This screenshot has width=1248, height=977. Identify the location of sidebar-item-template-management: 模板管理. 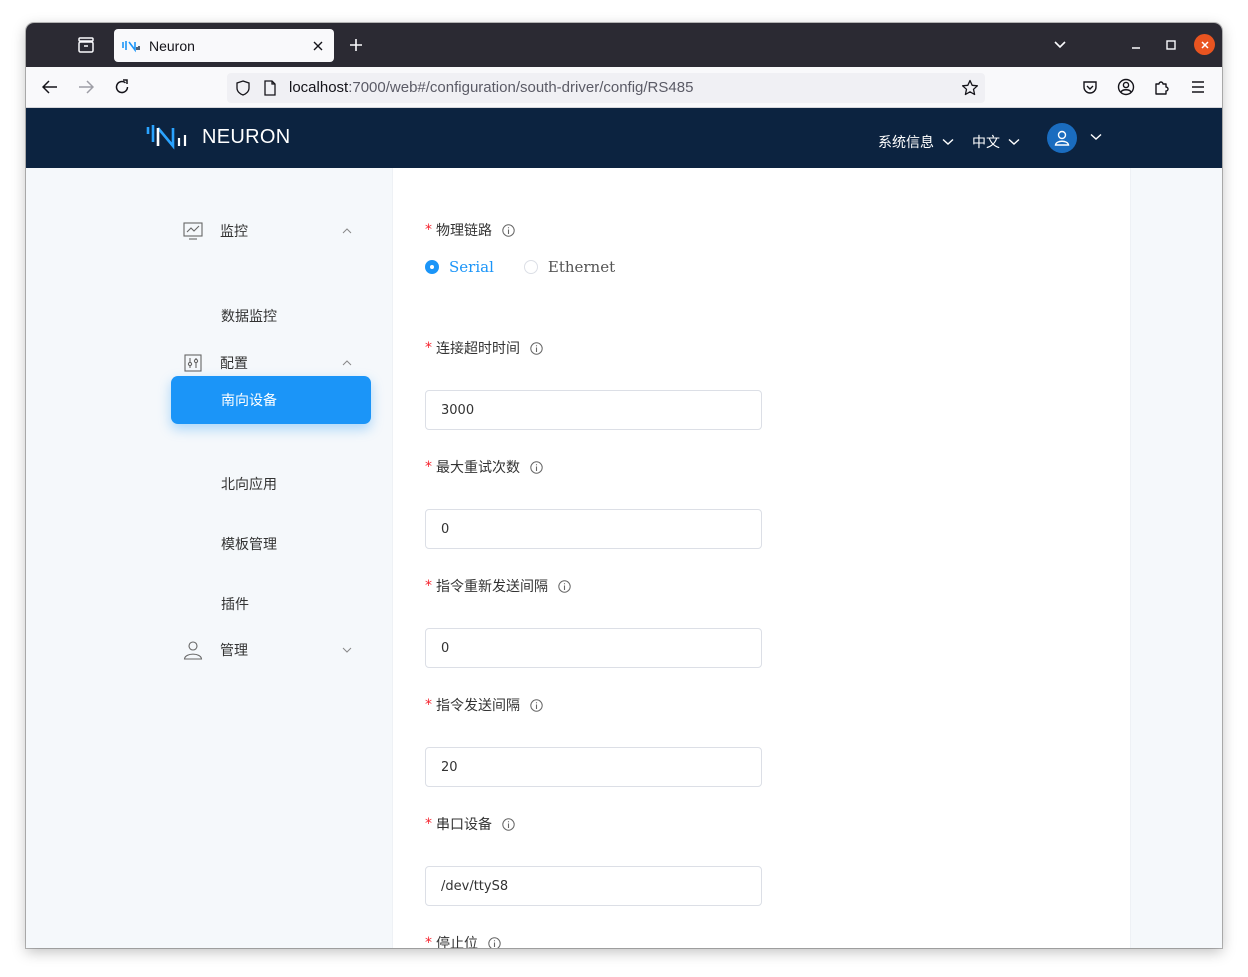
(249, 544).